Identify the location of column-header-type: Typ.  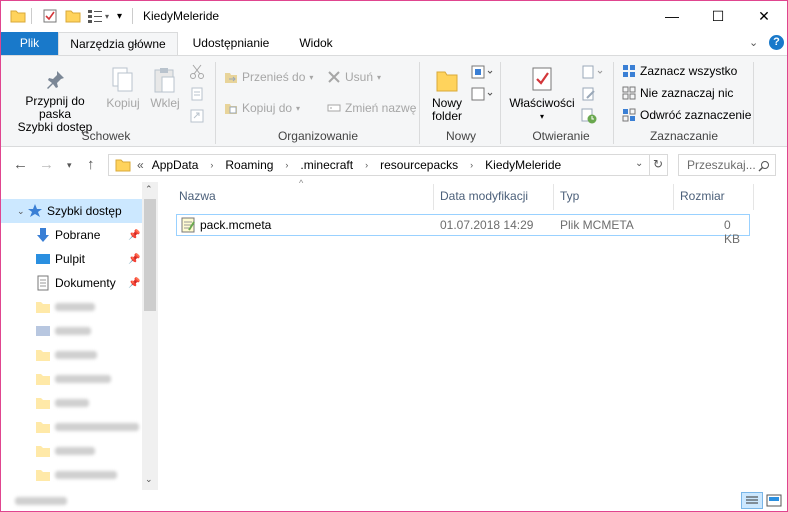
(569, 196).